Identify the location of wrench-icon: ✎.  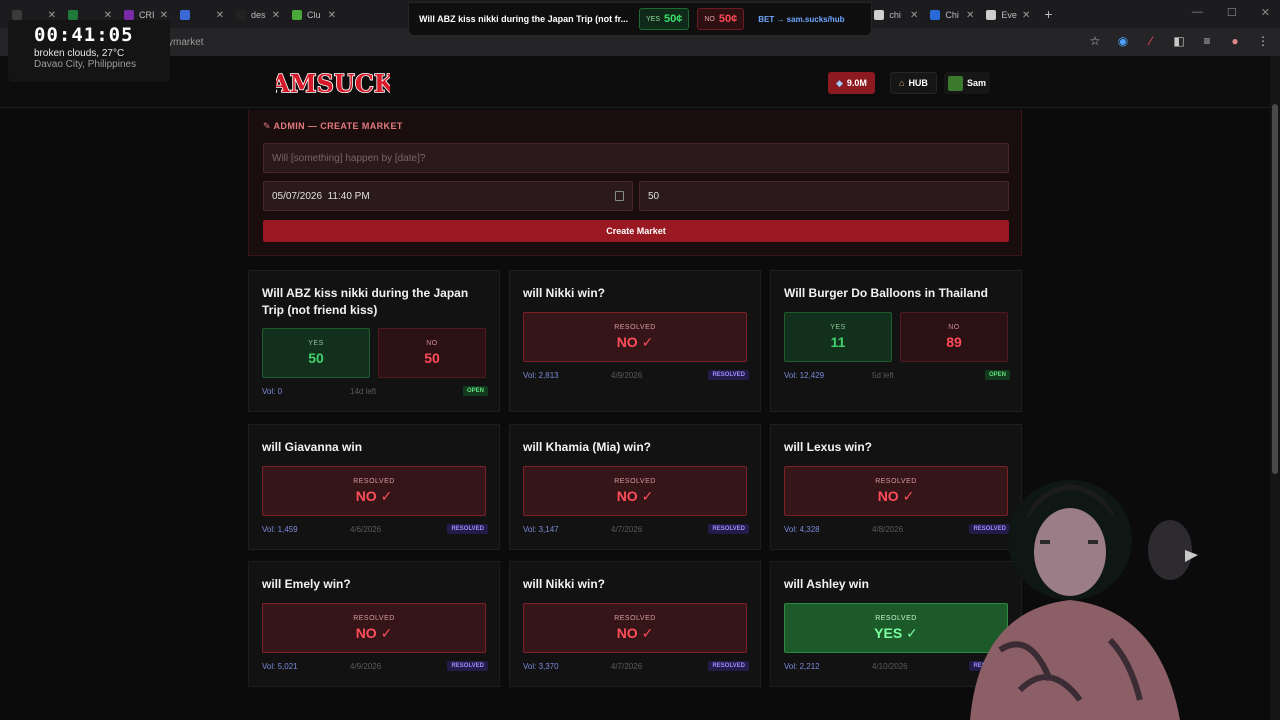
(267, 126).